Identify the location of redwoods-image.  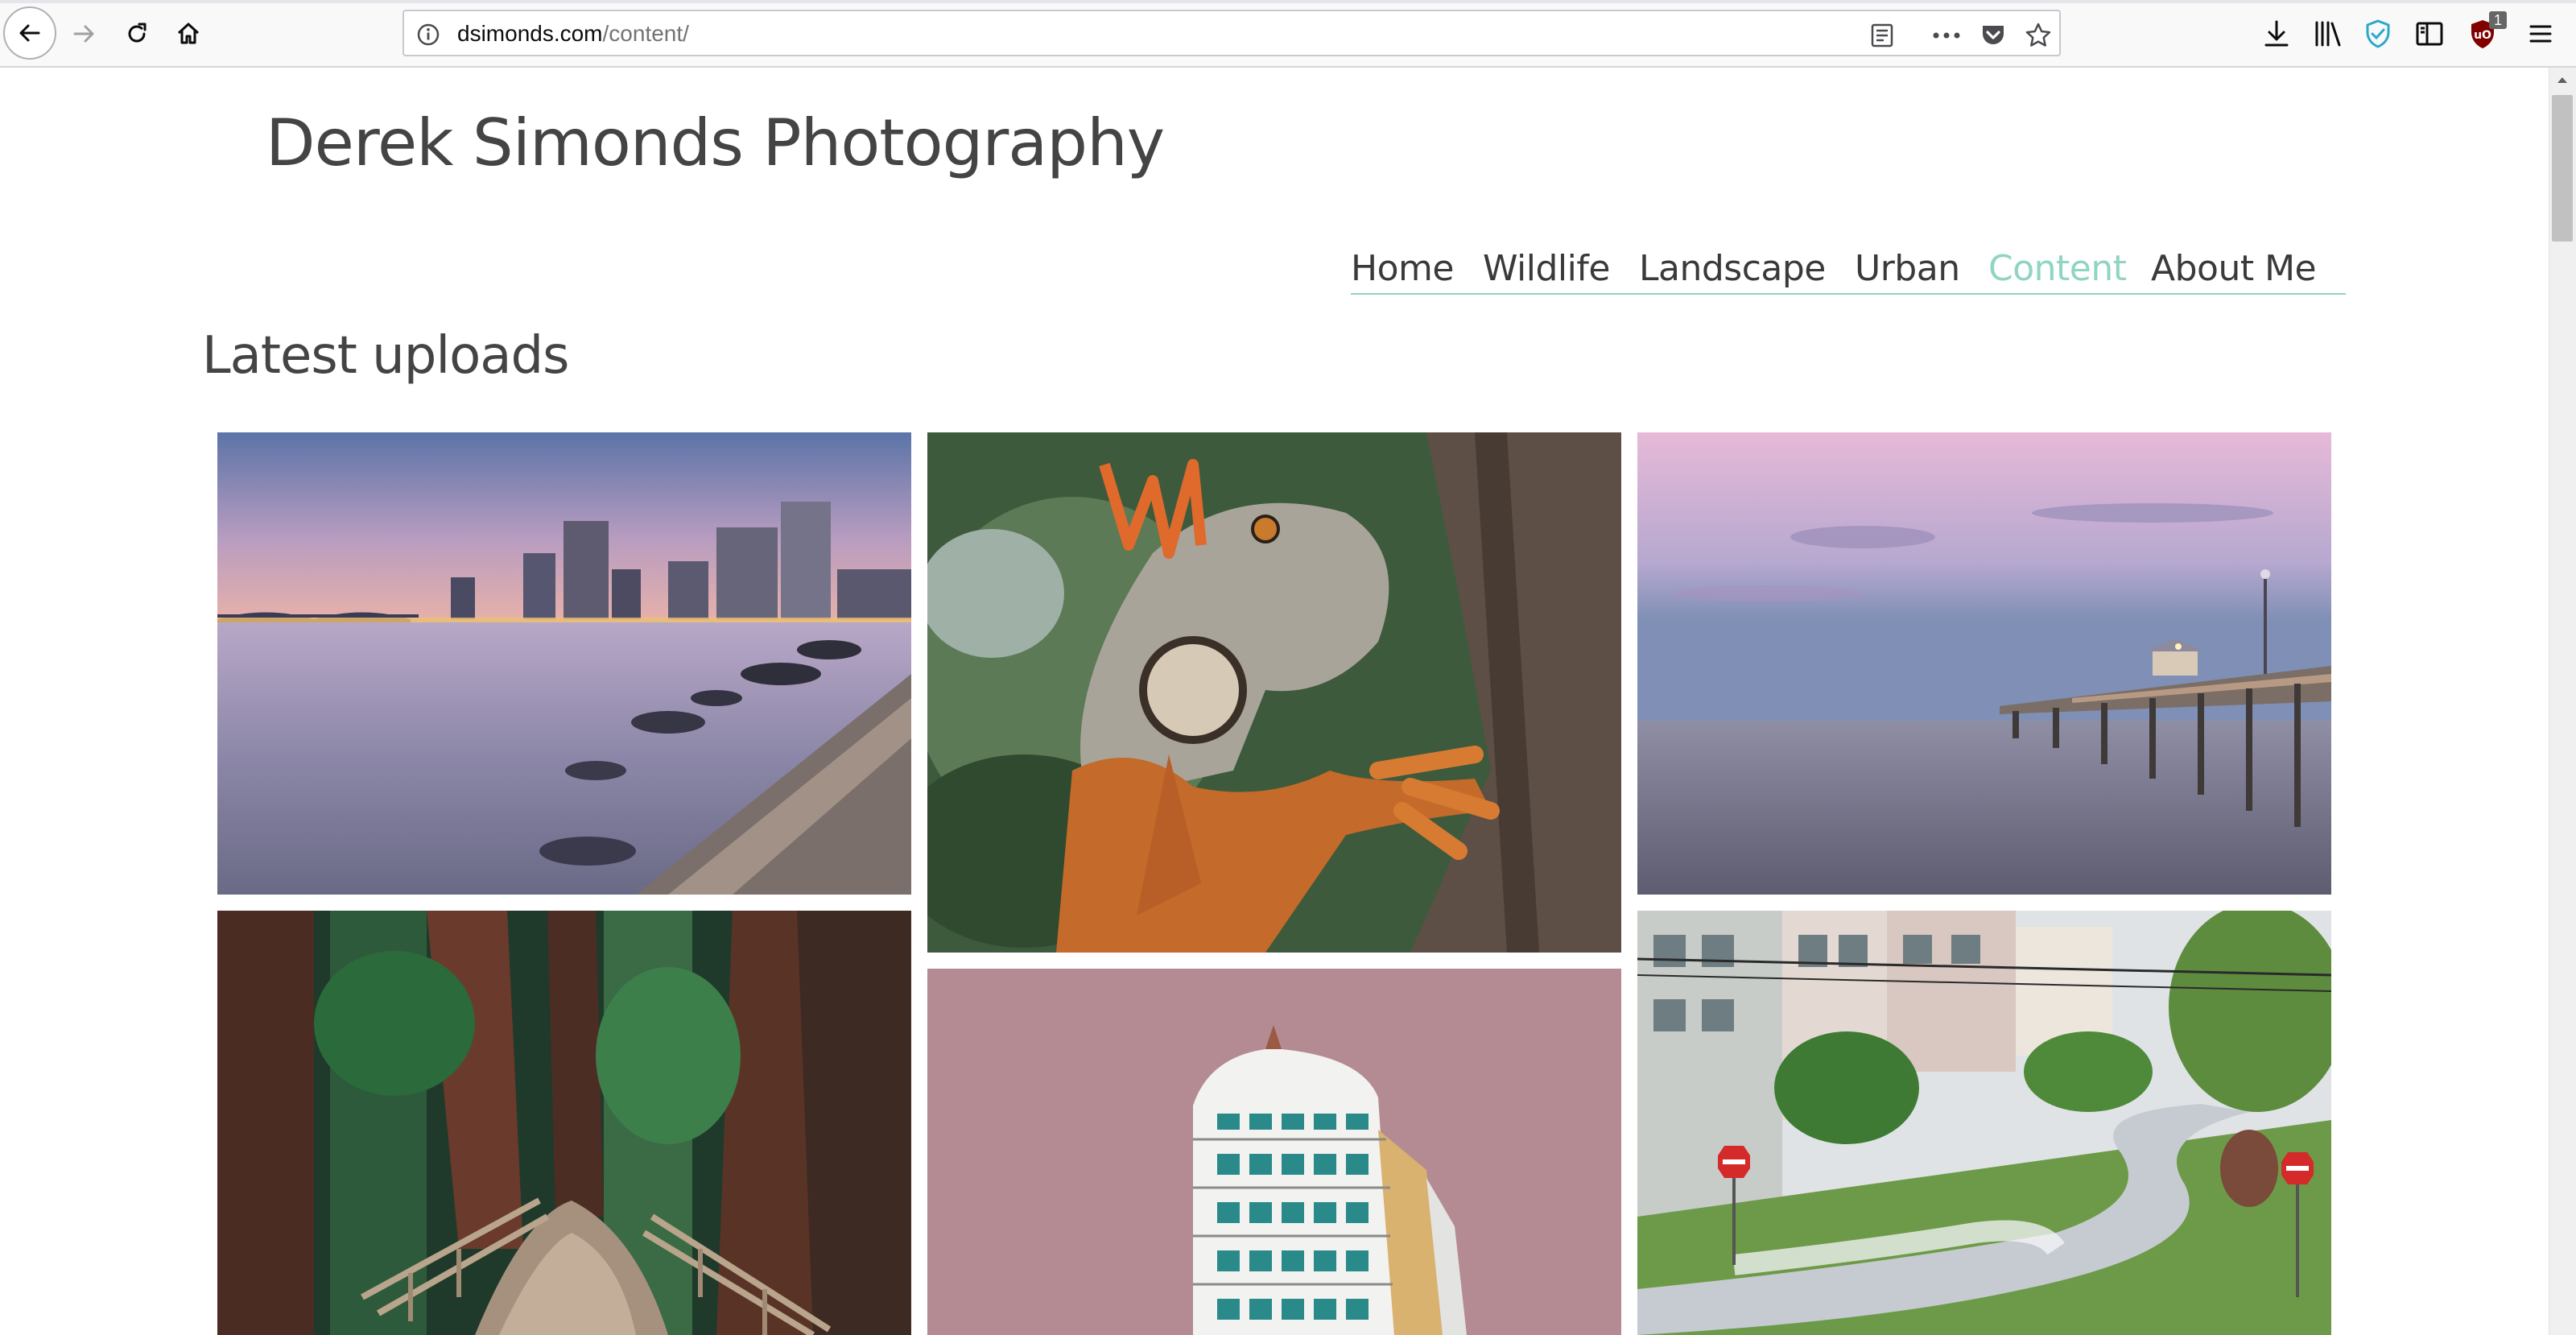
(564, 1123).